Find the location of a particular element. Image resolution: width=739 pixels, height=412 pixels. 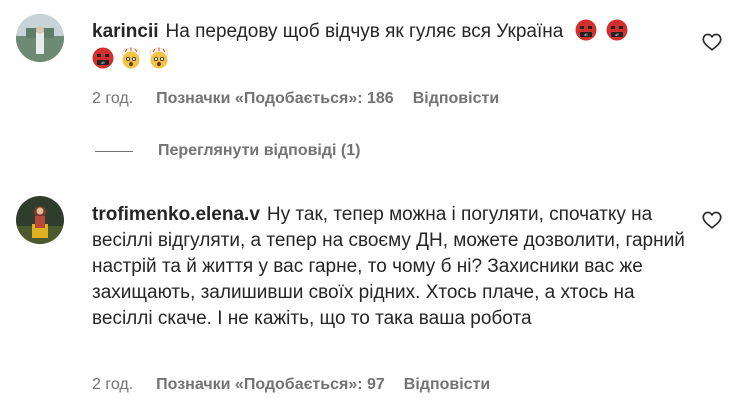

view-replies-label: Переглянути відповіді (1) is located at coordinates (259, 150).